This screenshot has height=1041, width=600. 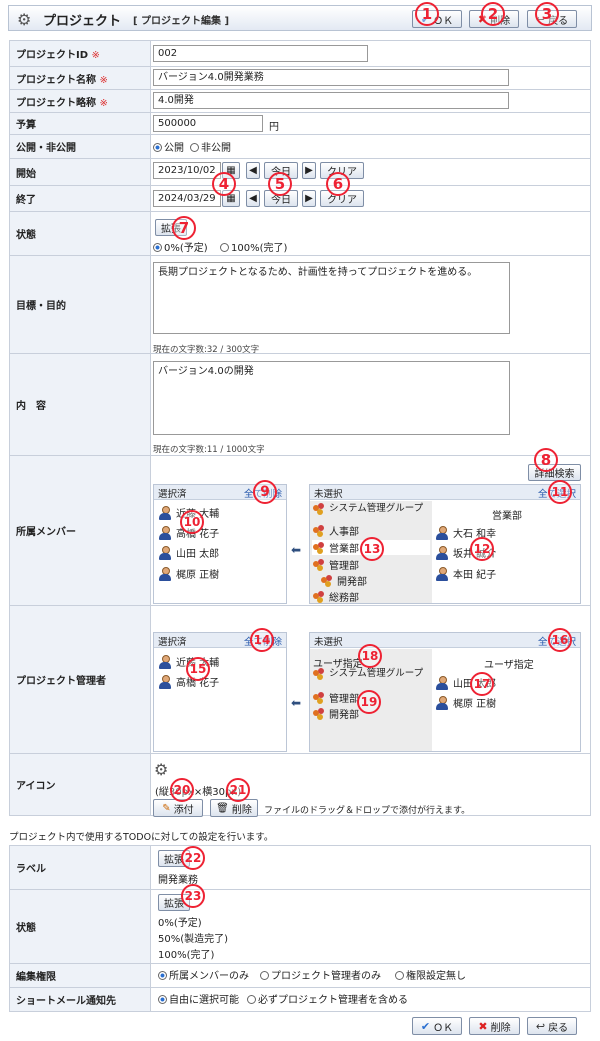 What do you see at coordinates (198, 669) in the screenshot?
I see `marker-15: 15` at bounding box center [198, 669].